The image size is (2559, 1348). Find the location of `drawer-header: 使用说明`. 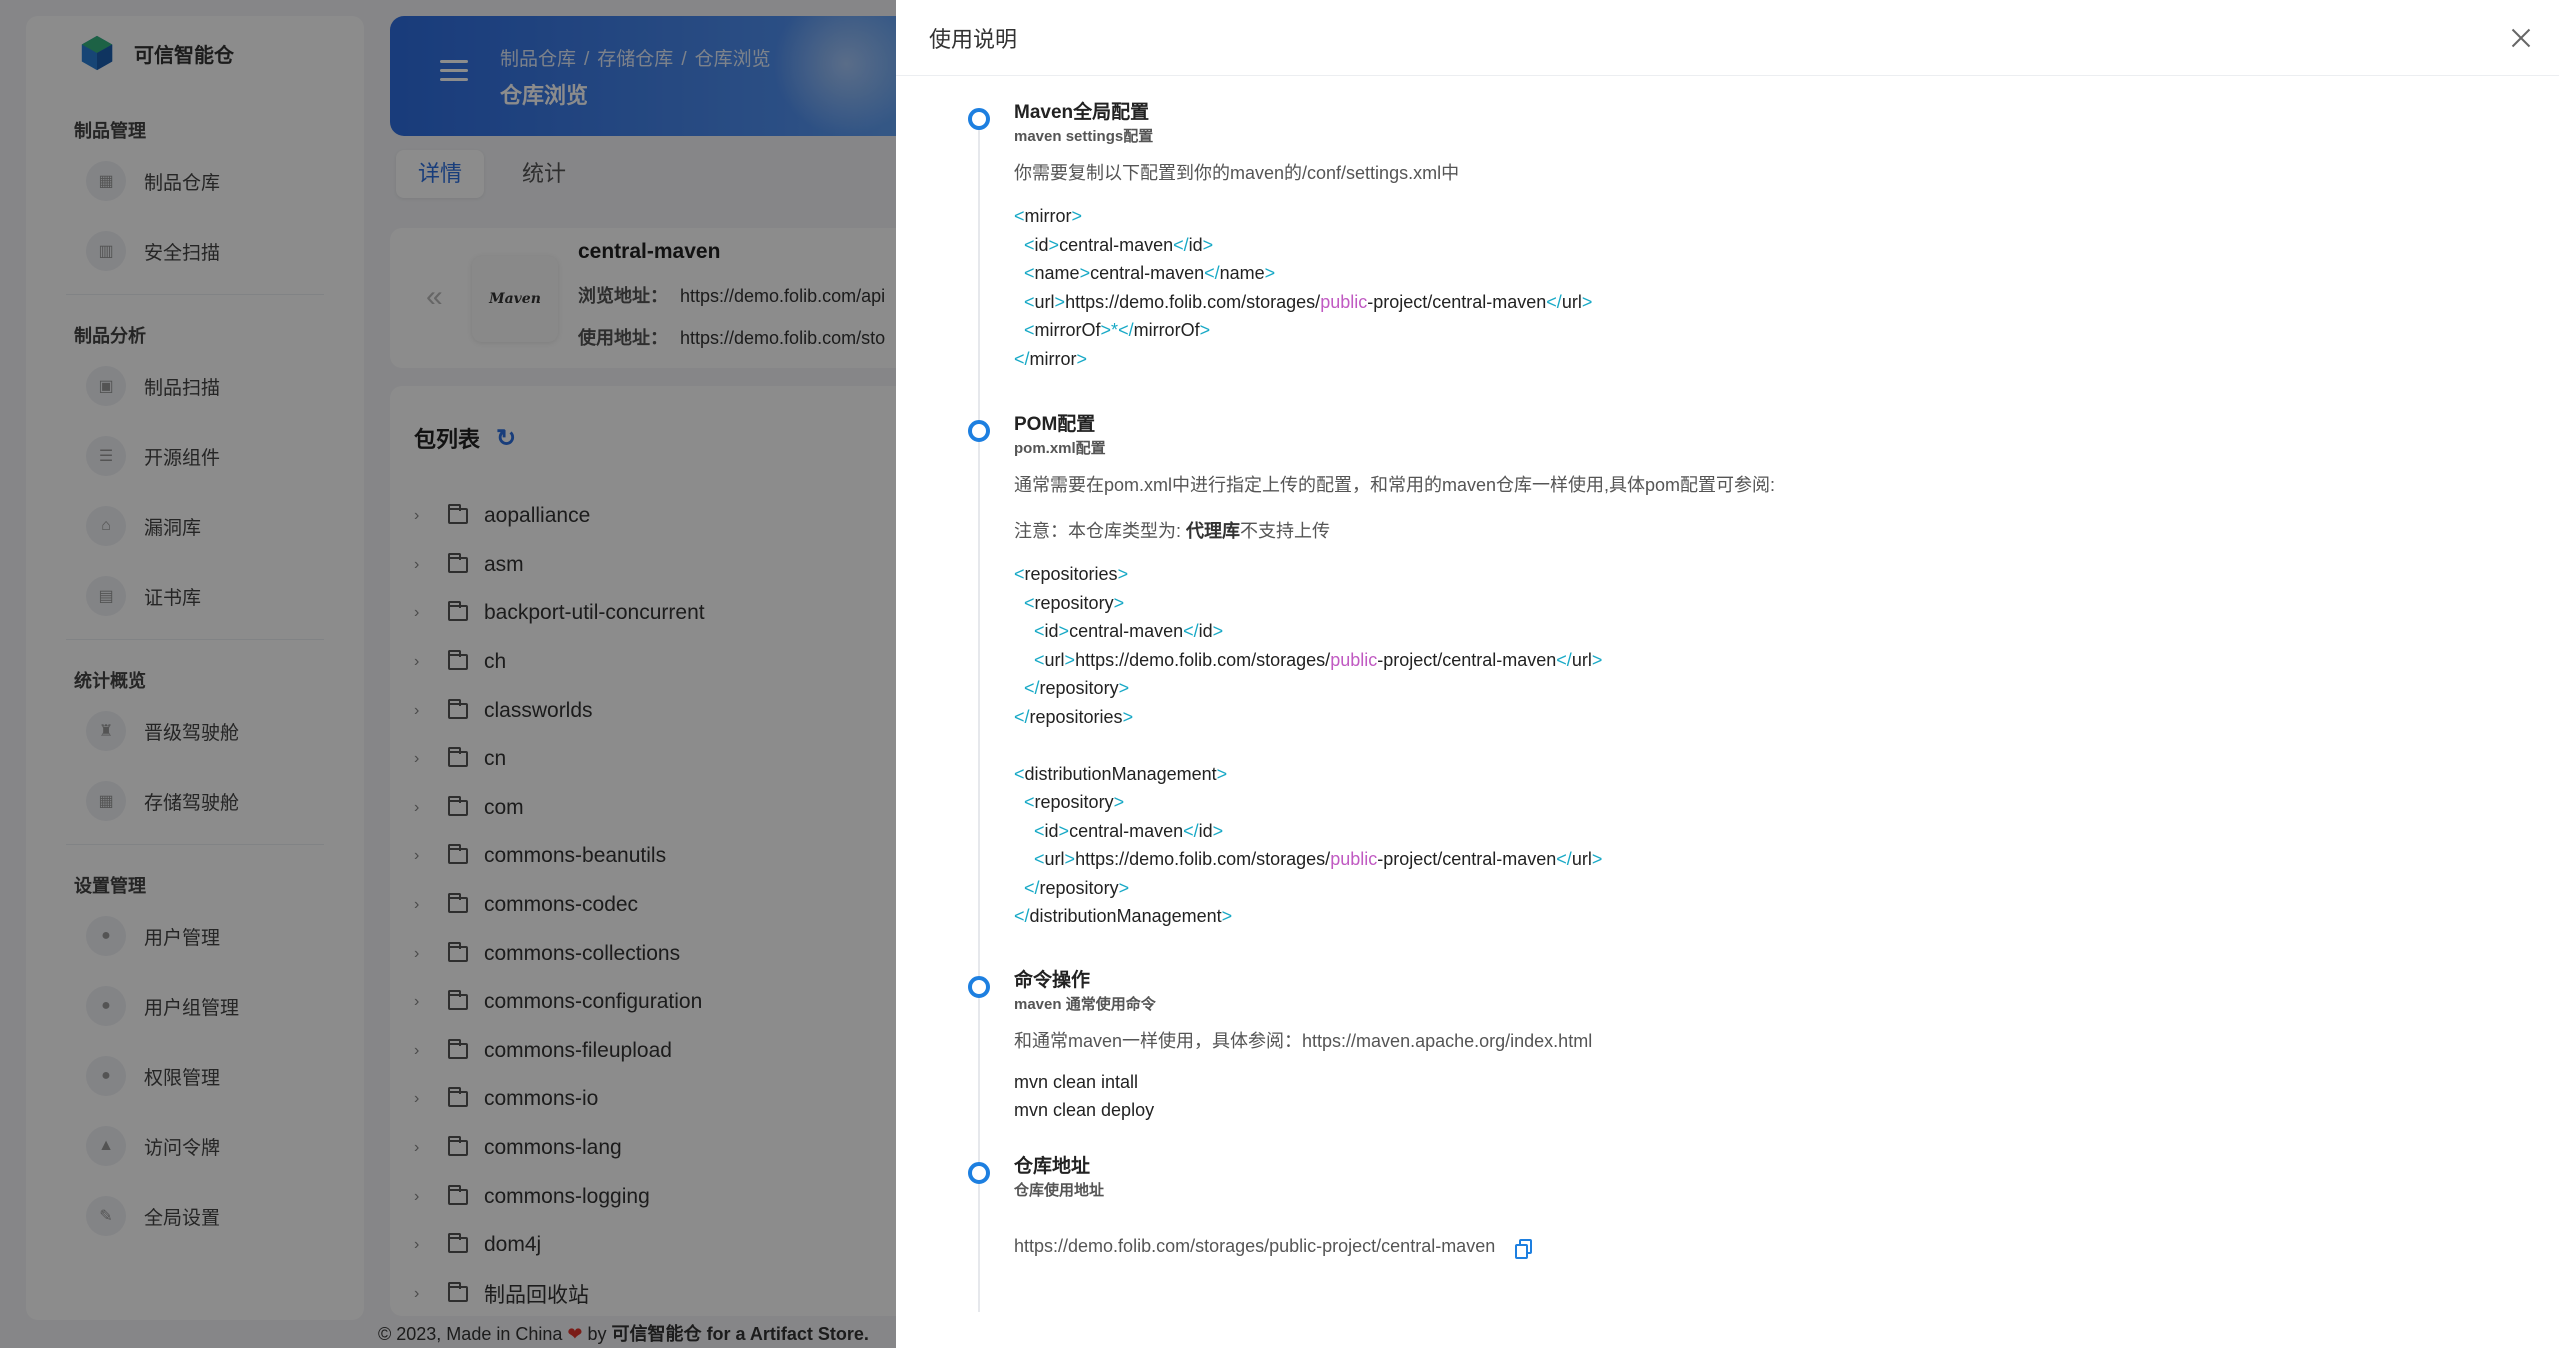

drawer-header: 使用说明 is located at coordinates (1727, 38).